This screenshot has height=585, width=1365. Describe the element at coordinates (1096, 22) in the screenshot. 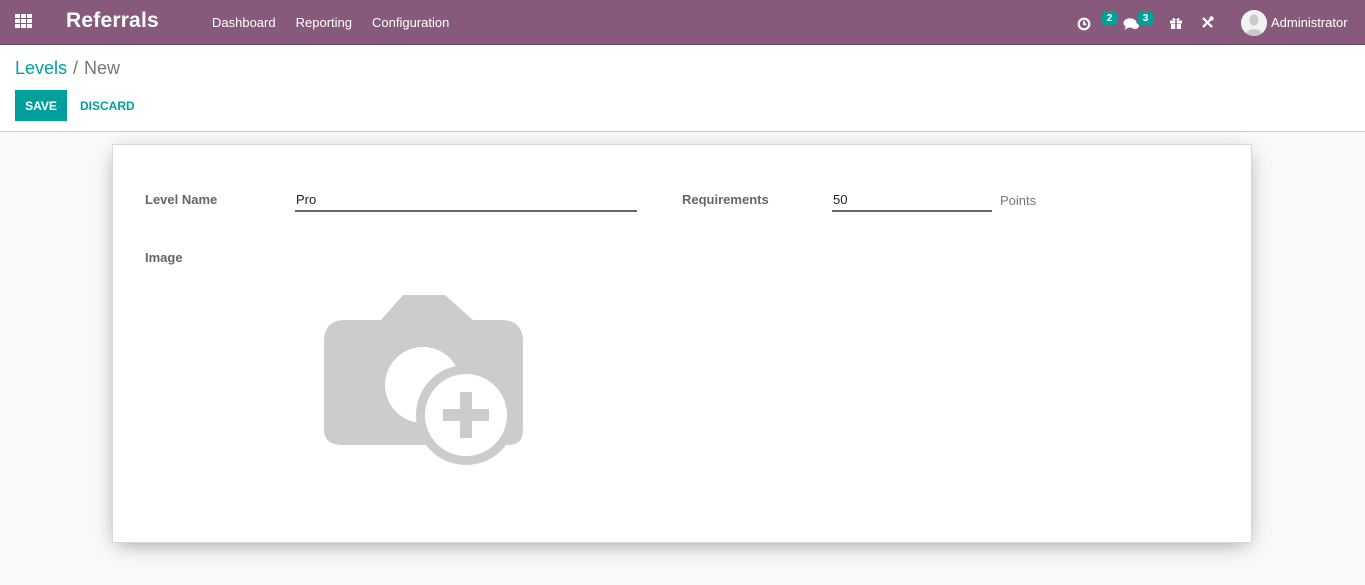

I see `activities-button: 2` at that location.